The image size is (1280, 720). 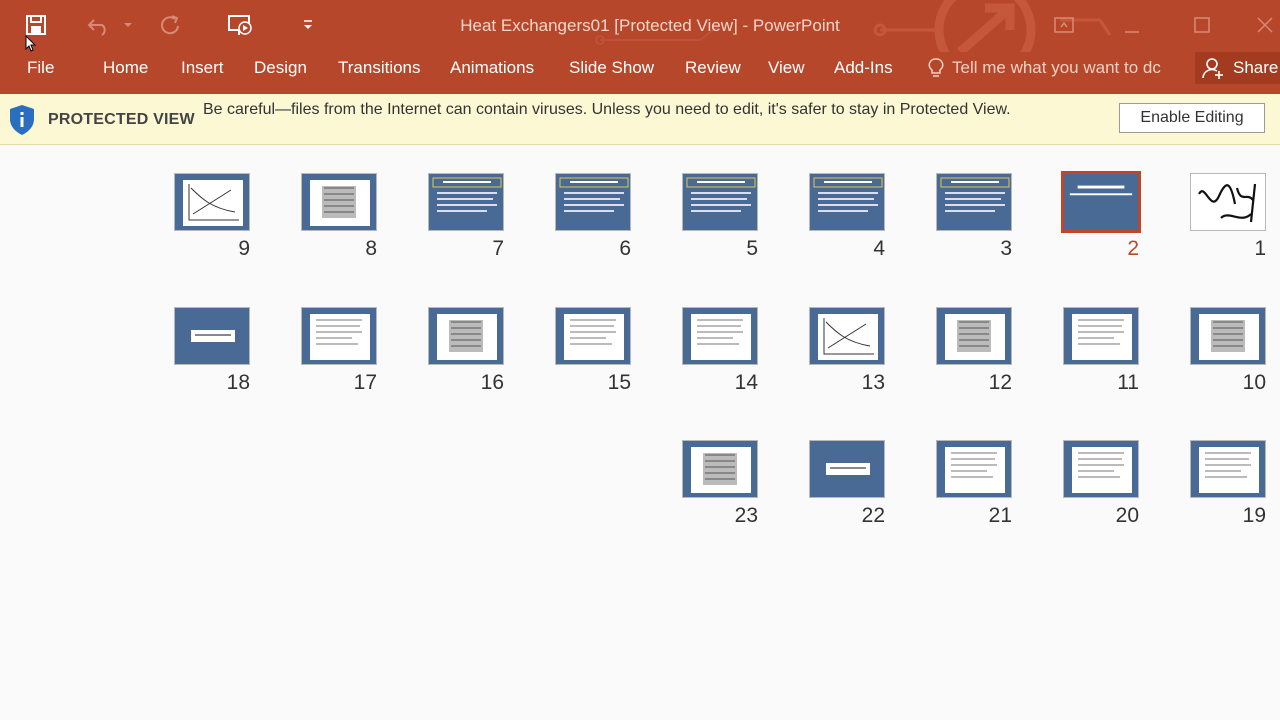 I want to click on tab-file: File, so click(x=40, y=73).